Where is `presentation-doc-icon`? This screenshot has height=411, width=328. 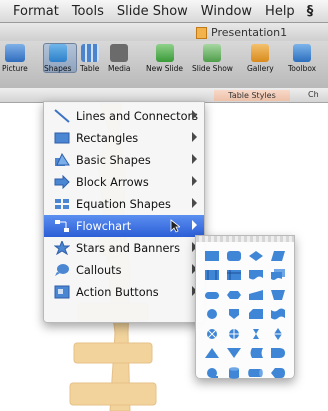 presentation-doc-icon is located at coordinates (201, 32).